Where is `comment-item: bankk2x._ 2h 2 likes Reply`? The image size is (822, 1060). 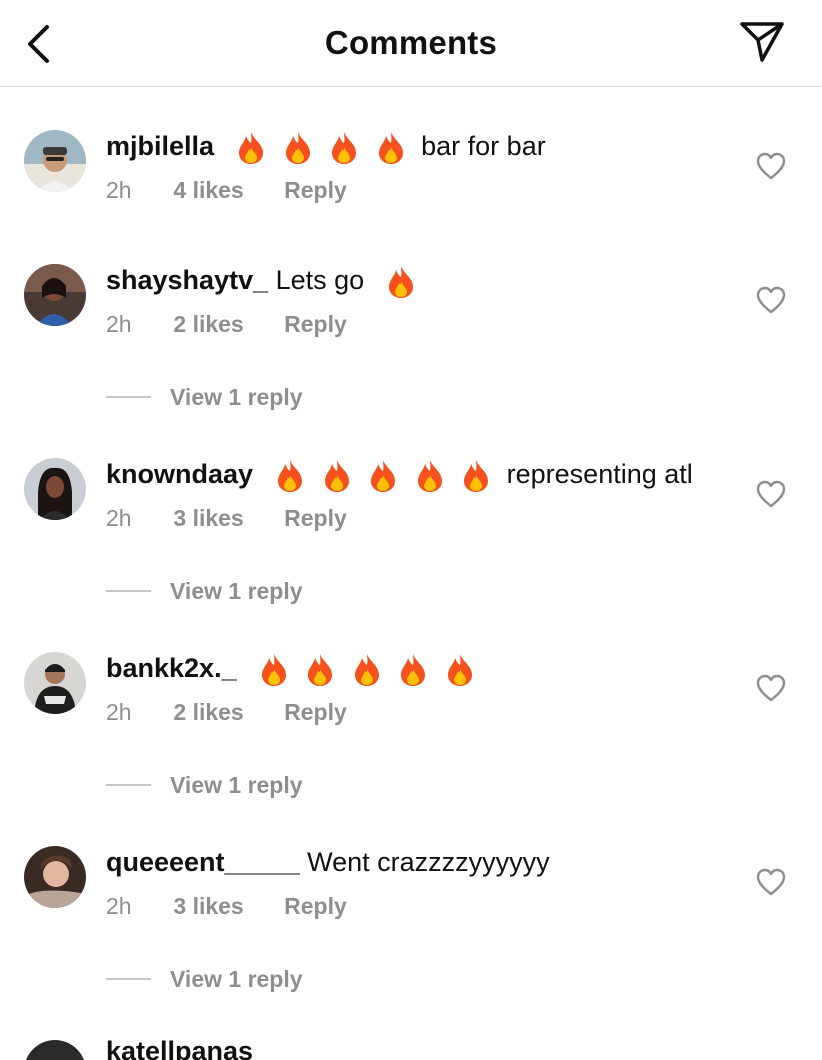
comment-item: bankk2x._ 2h 2 likes Reply is located at coordinates (411, 707).